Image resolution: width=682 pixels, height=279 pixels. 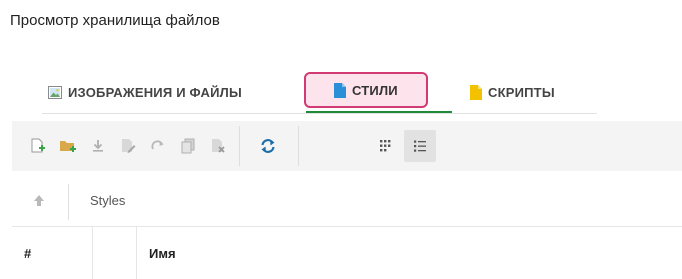 I want to click on tab-scripts: СКРИПТЫ, so click(x=512, y=92).